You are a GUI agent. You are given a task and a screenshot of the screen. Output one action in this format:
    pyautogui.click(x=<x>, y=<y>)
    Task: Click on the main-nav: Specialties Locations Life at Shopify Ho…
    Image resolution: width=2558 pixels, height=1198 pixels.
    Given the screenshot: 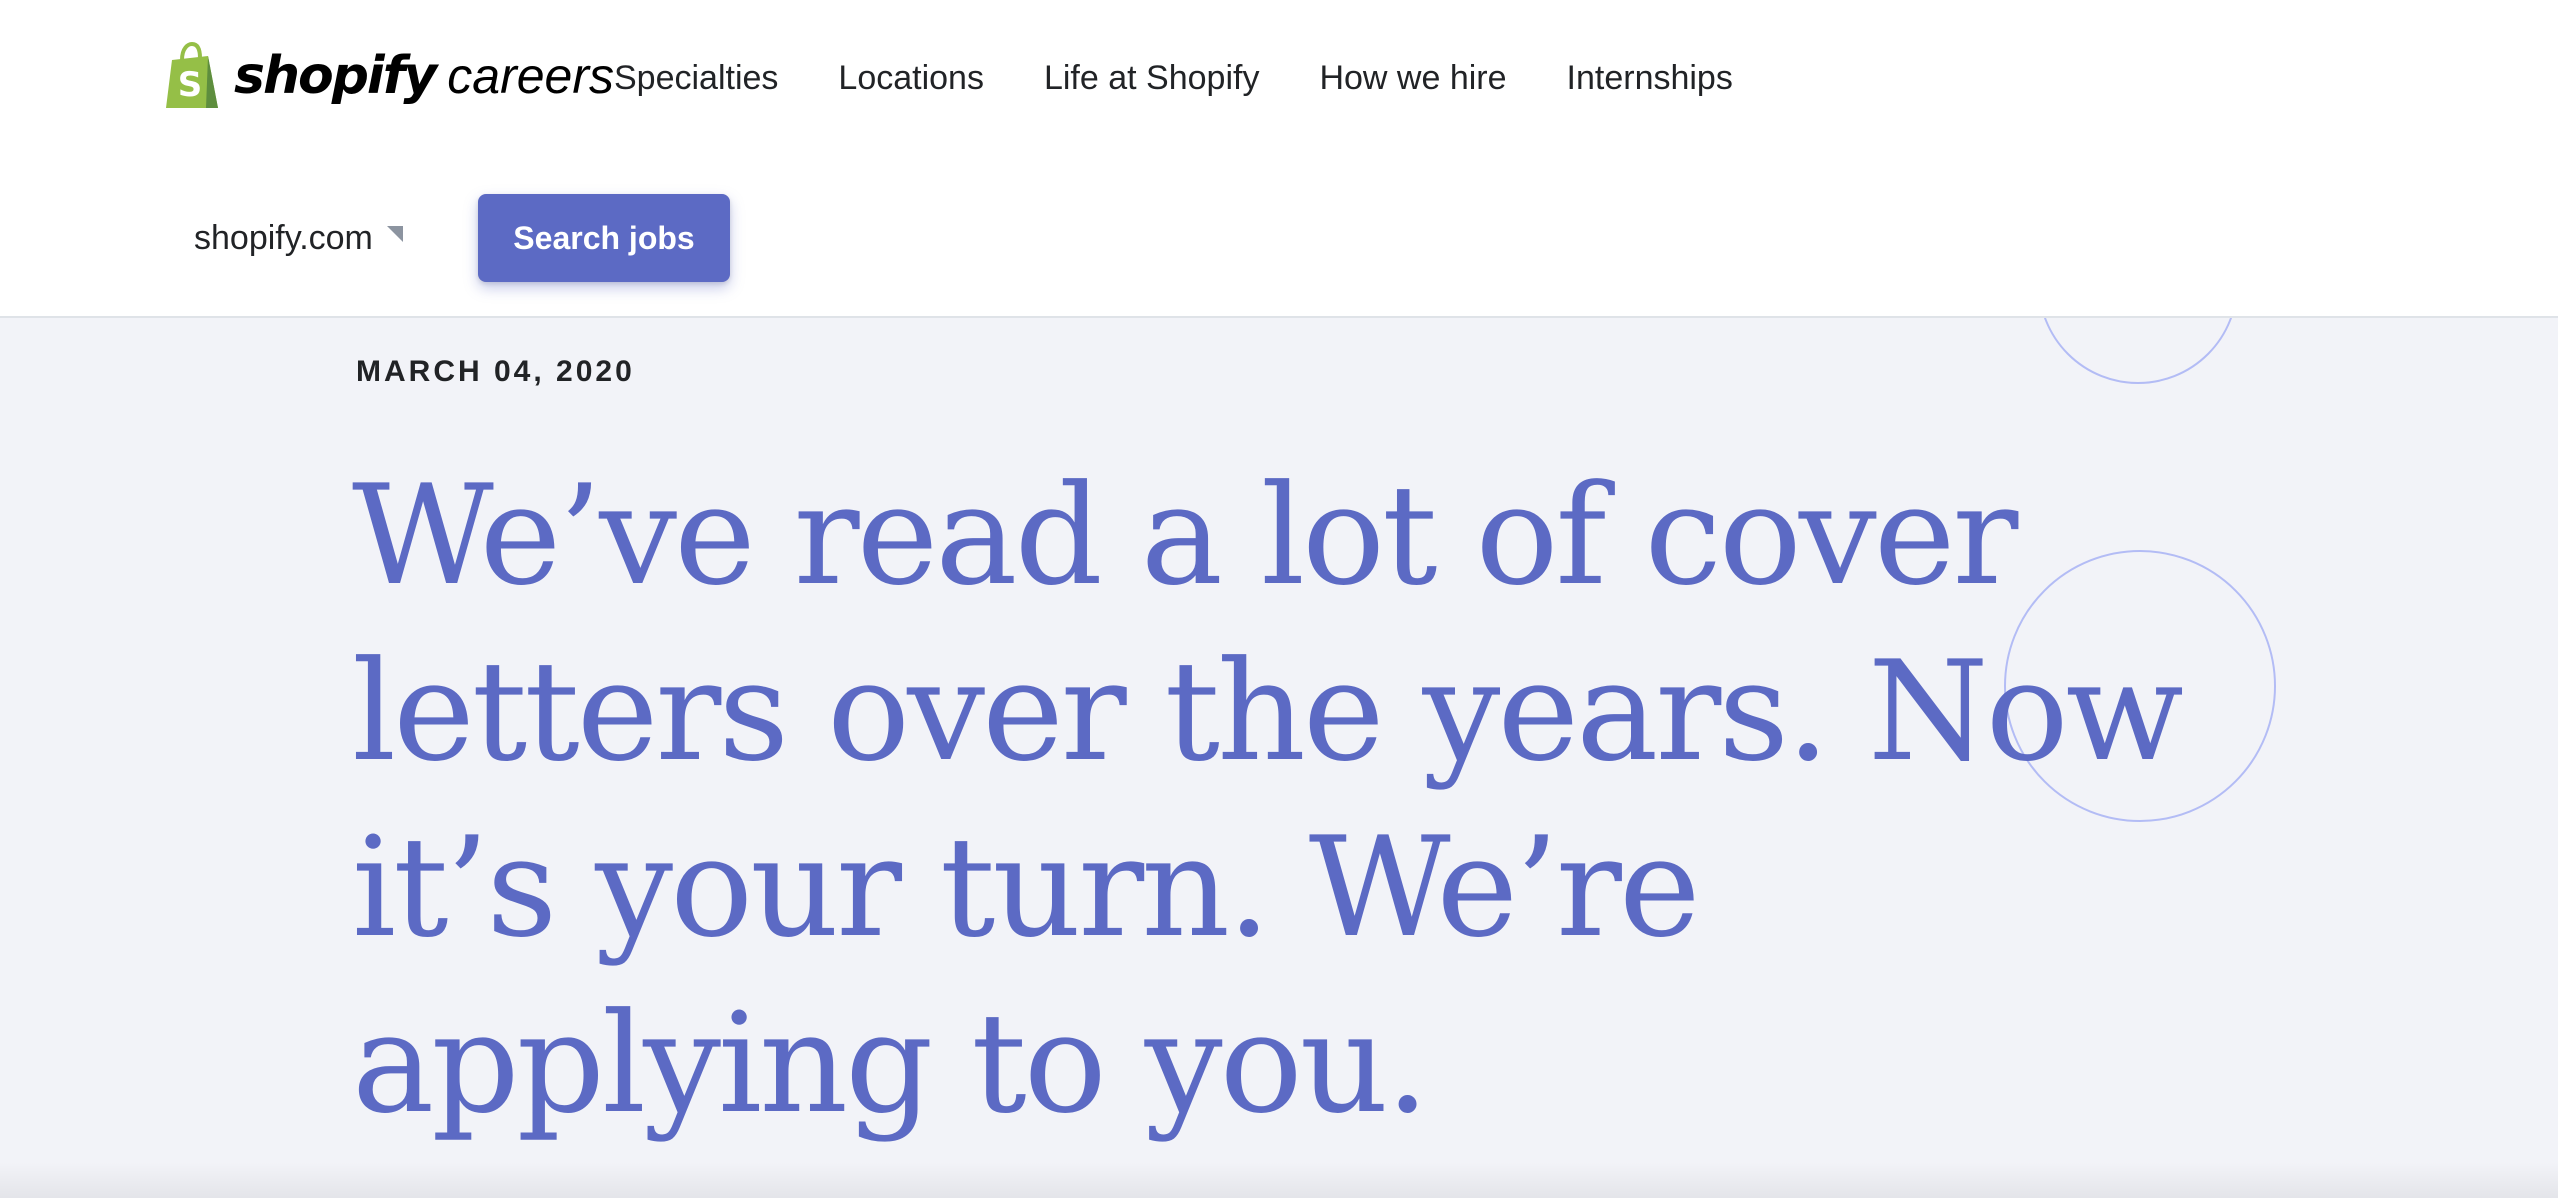 What is the action you would take?
    pyautogui.click(x=1173, y=78)
    